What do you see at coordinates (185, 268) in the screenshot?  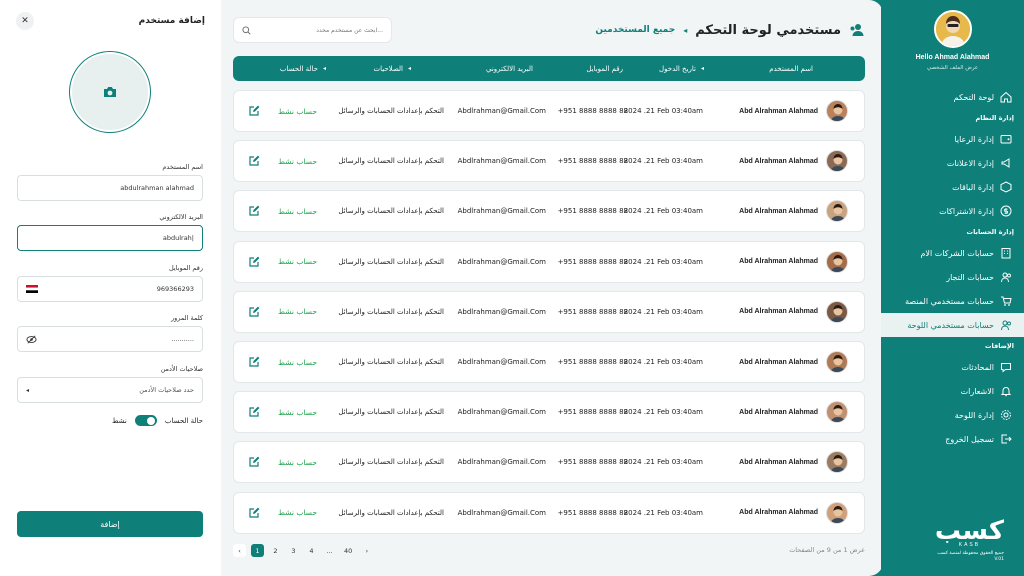 I see `mobile-label: رقم الموبايل` at bounding box center [185, 268].